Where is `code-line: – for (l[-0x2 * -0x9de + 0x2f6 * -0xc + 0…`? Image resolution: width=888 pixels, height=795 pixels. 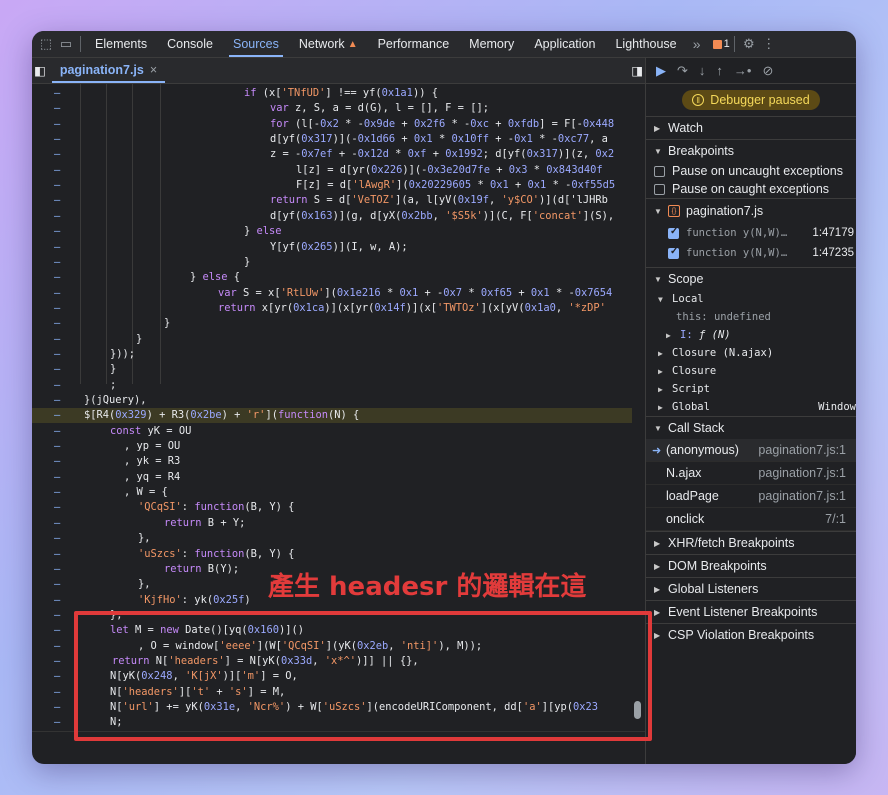 code-line: – for (l[-0x2 * -0x9de + 0x2f6 * -0xc + 0… is located at coordinates (332, 124).